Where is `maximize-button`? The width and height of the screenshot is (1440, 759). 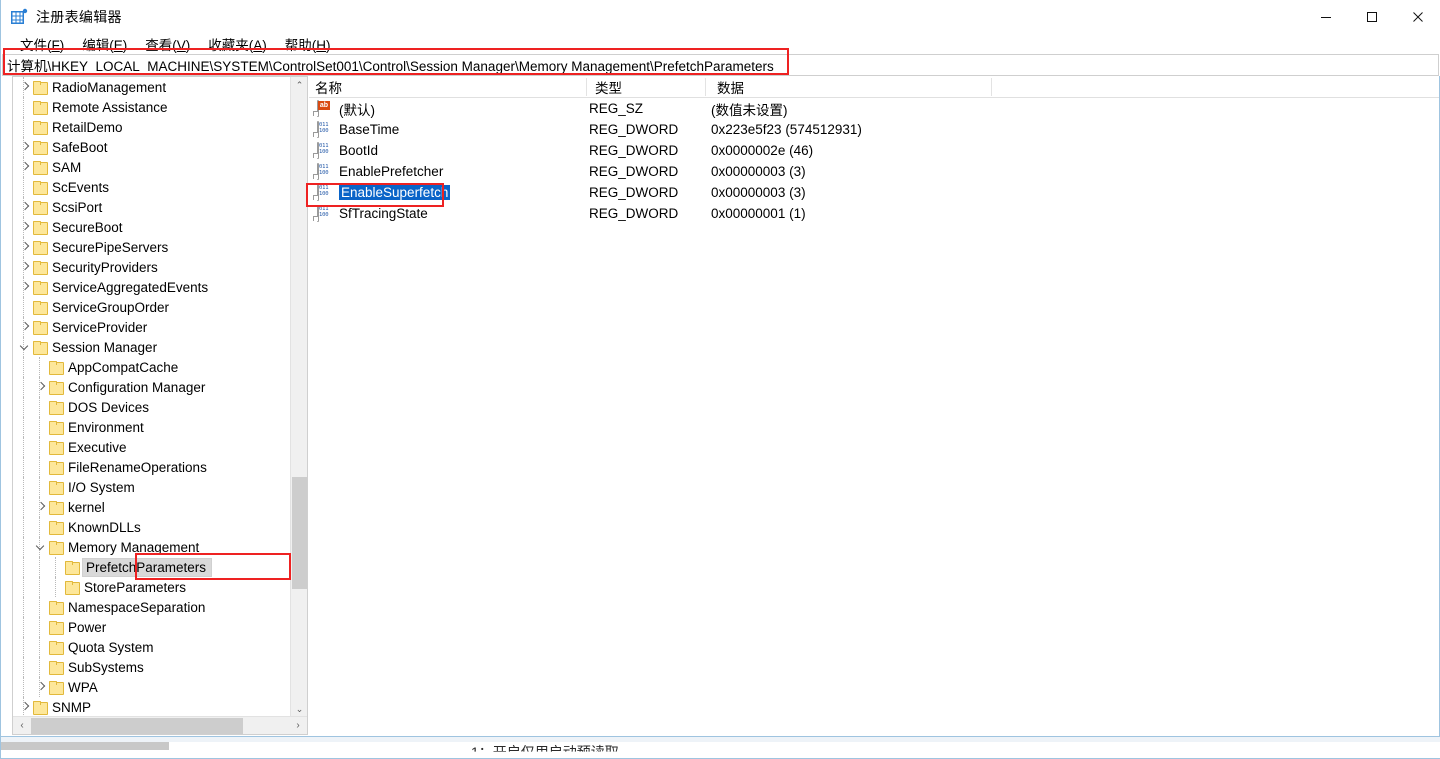
maximize-button is located at coordinates (1372, 16).